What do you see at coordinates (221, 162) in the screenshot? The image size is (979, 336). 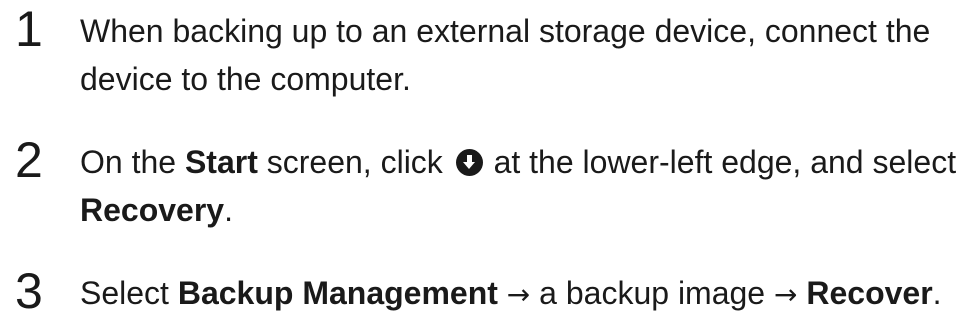 I see `start-screen-label: Start` at bounding box center [221, 162].